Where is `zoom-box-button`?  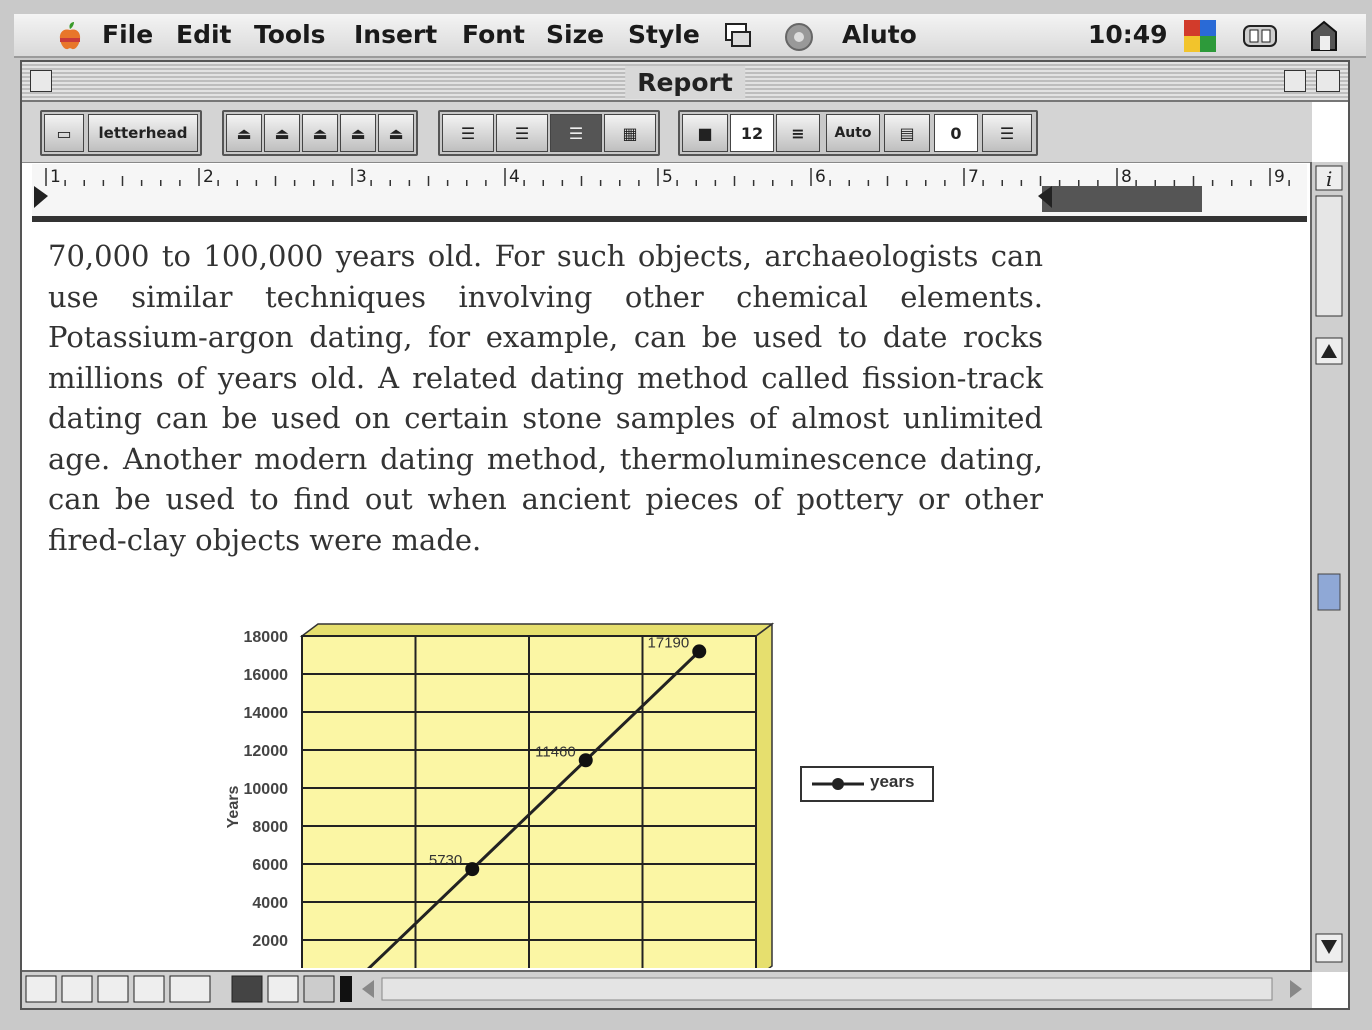
zoom-box-button is located at coordinates (1295, 81).